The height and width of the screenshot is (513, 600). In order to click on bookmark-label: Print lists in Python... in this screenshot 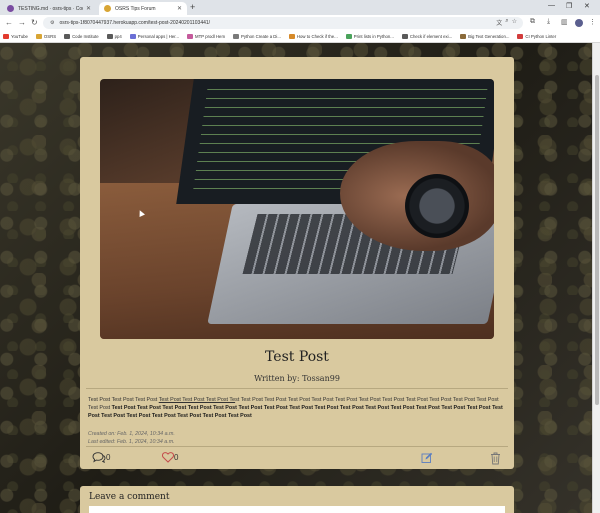, I will do `click(373, 36)`.